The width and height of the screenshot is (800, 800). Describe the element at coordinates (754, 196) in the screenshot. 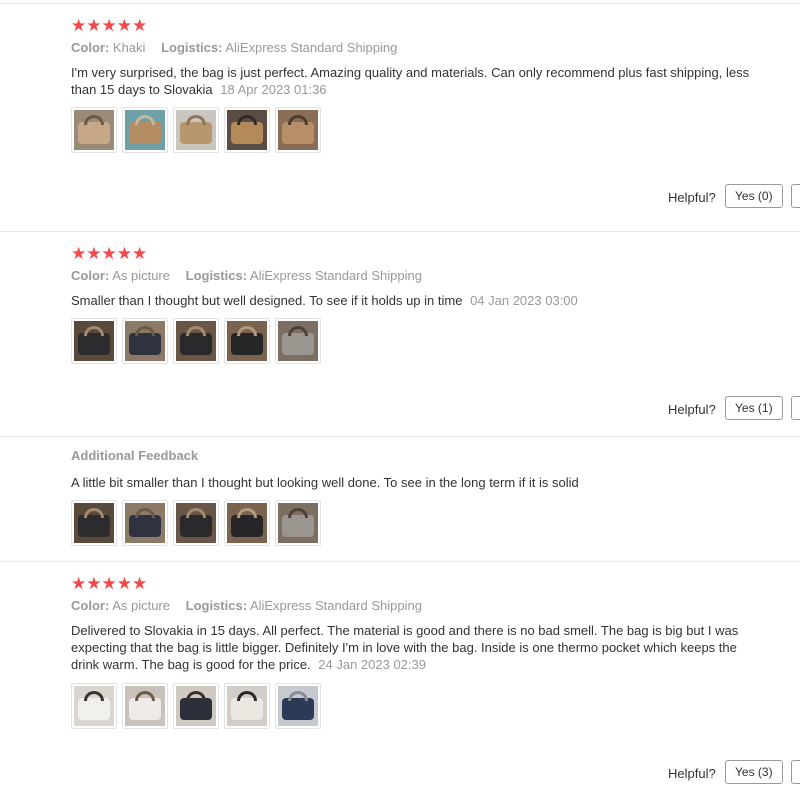

I see `helpful-yes-button: Yes (0)` at that location.